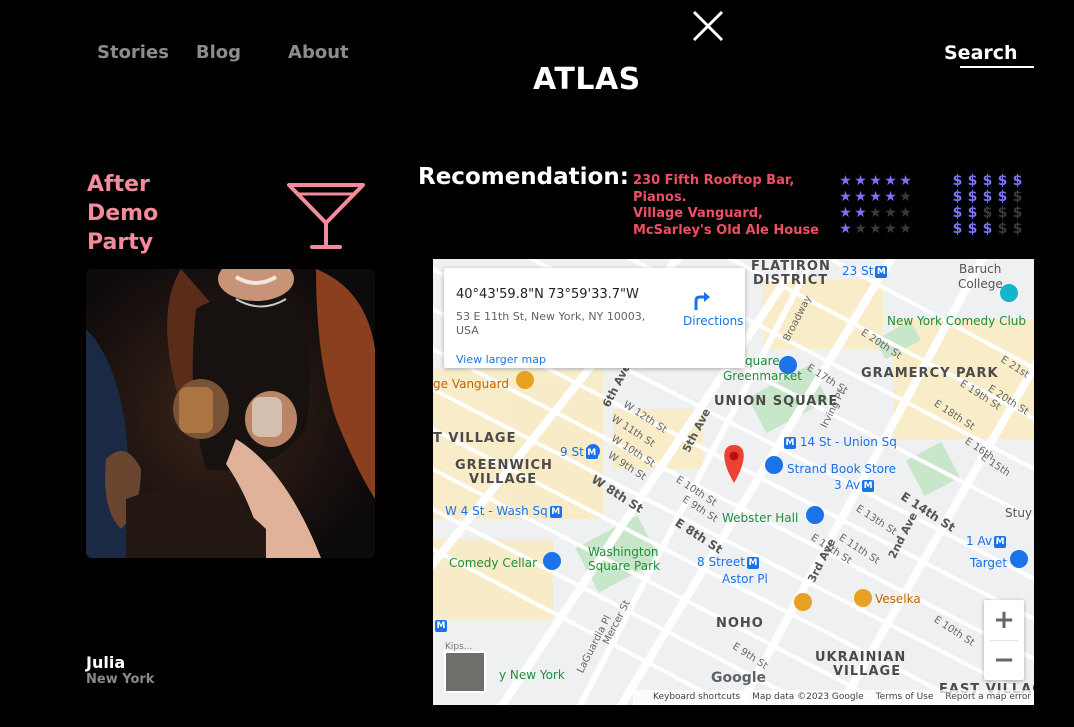 The height and width of the screenshot is (727, 1074). Describe the element at coordinates (133, 52) in the screenshot. I see `nav-link-stories: Stories` at that location.